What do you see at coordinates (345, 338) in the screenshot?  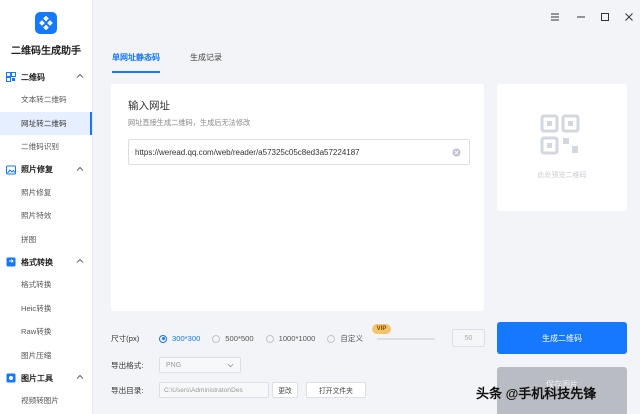 I see `size-option-custom: 自定义` at bounding box center [345, 338].